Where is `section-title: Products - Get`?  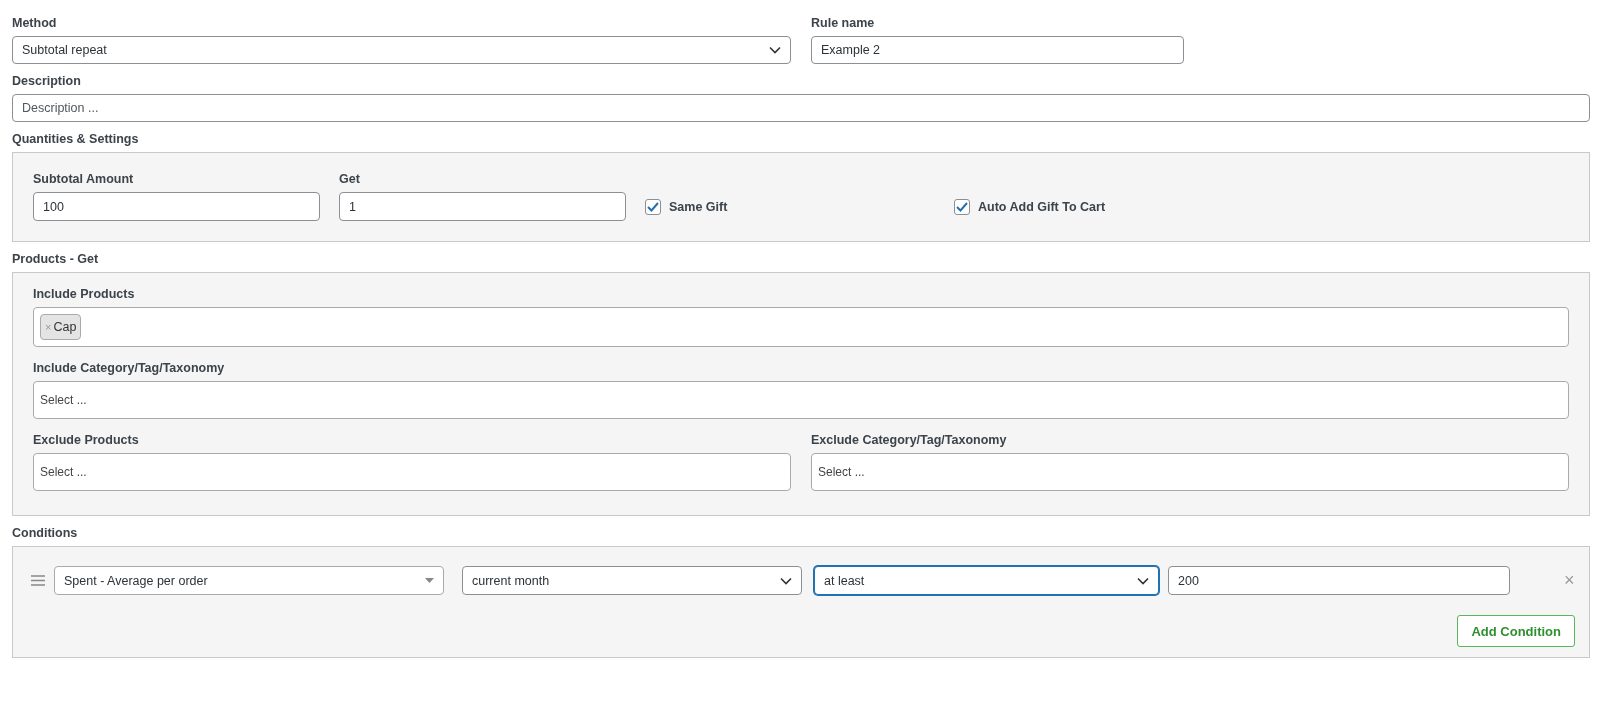
section-title: Products - Get is located at coordinates (56, 259).